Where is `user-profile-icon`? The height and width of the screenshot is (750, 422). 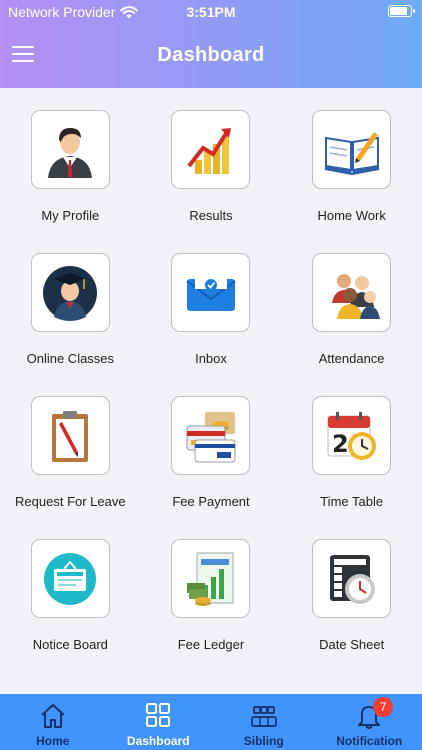
user-profile-icon is located at coordinates (70, 152).